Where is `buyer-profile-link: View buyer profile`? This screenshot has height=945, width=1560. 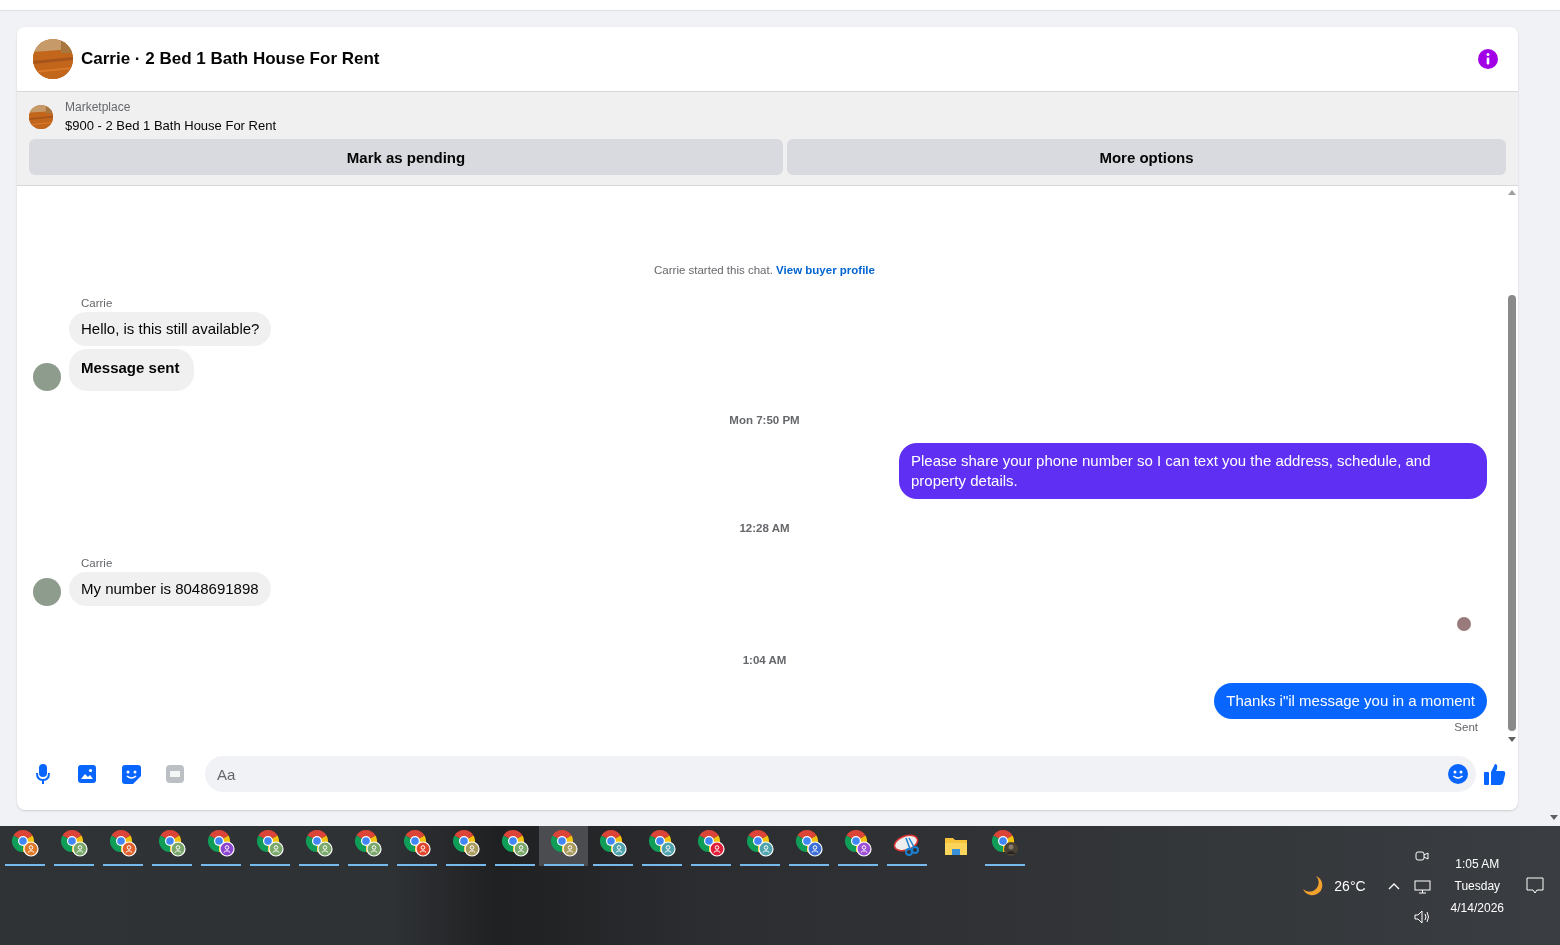 buyer-profile-link: View buyer profile is located at coordinates (825, 270).